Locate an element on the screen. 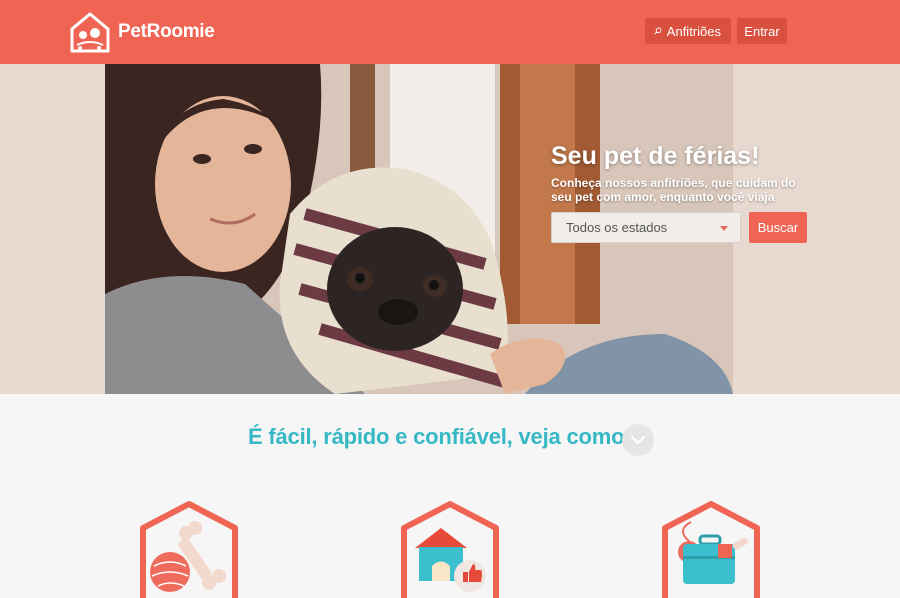 This screenshot has height=598, width=900. scroll-down-button is located at coordinates (638, 440).